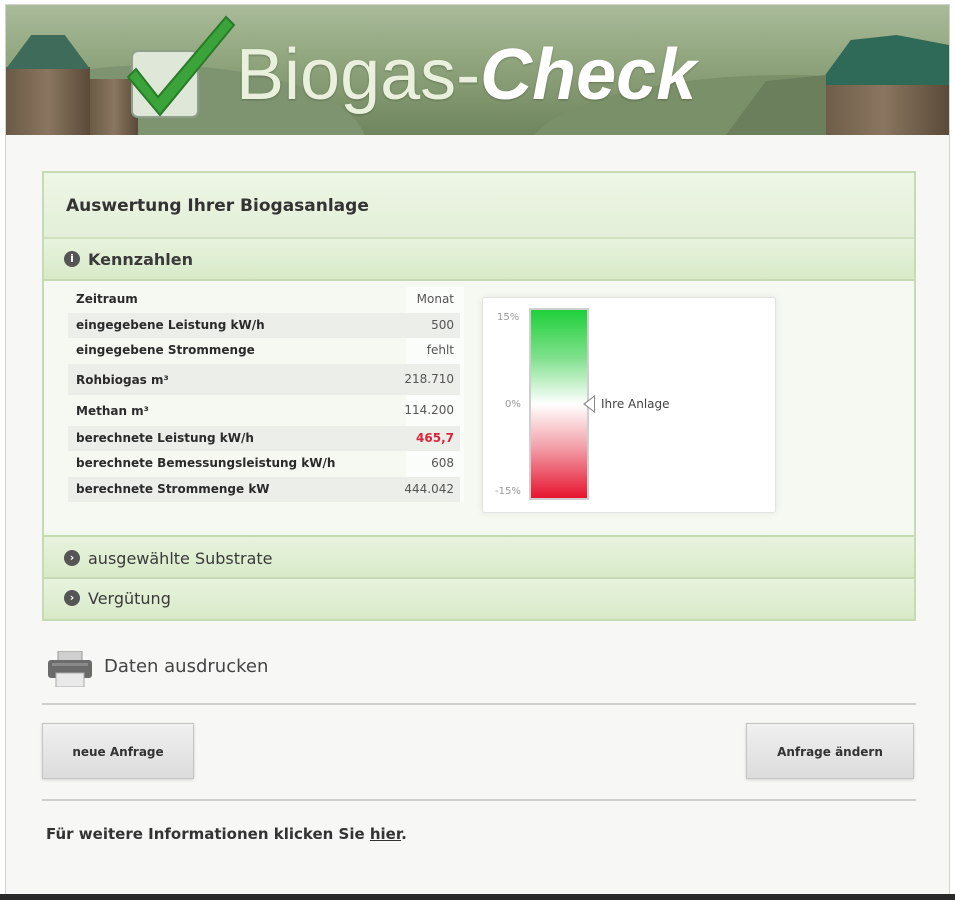 The height and width of the screenshot is (900, 955). I want to click on table-row: Zeitraum Monat, so click(264, 300).